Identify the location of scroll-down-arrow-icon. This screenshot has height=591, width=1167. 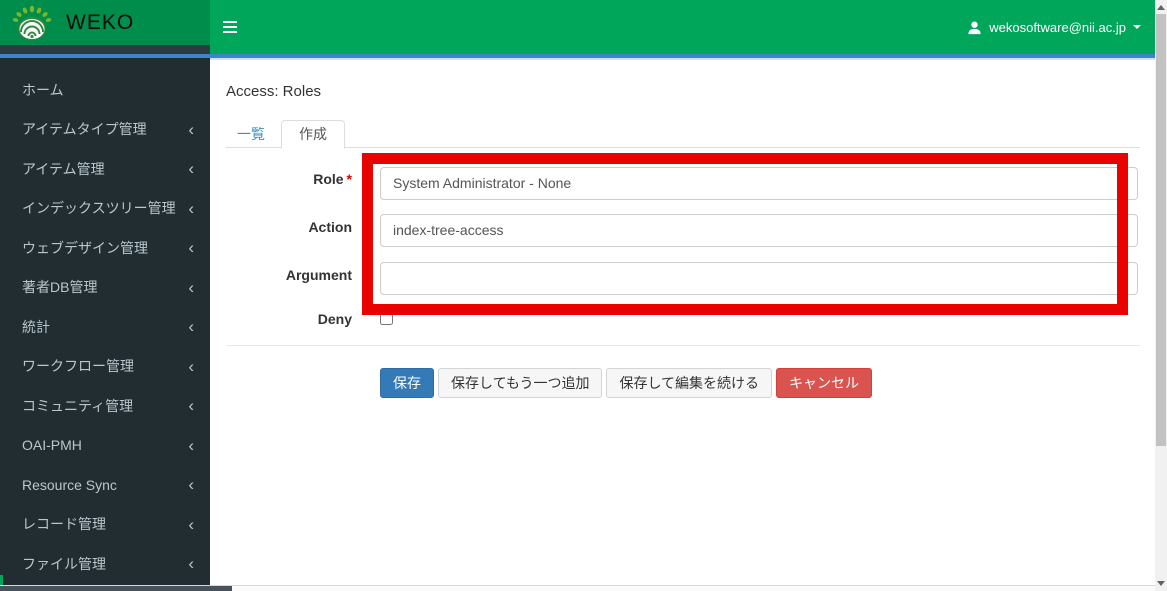
(1161, 583).